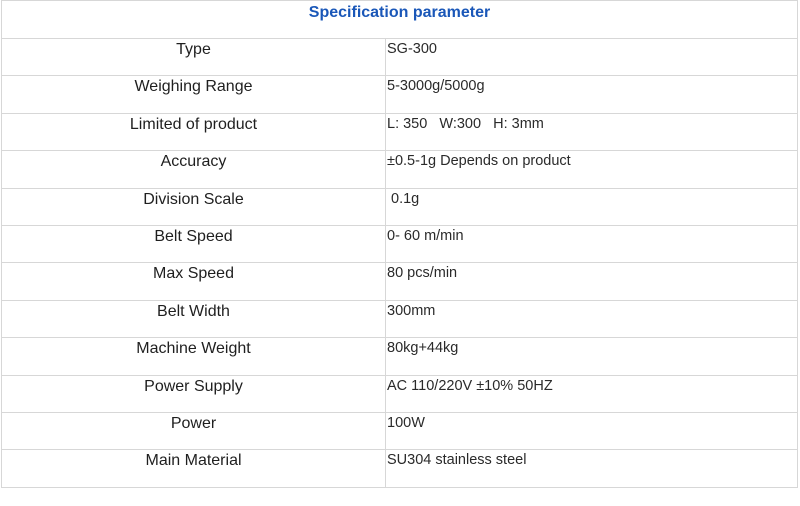  I want to click on row-value: 80kg+44kg, so click(591, 356).